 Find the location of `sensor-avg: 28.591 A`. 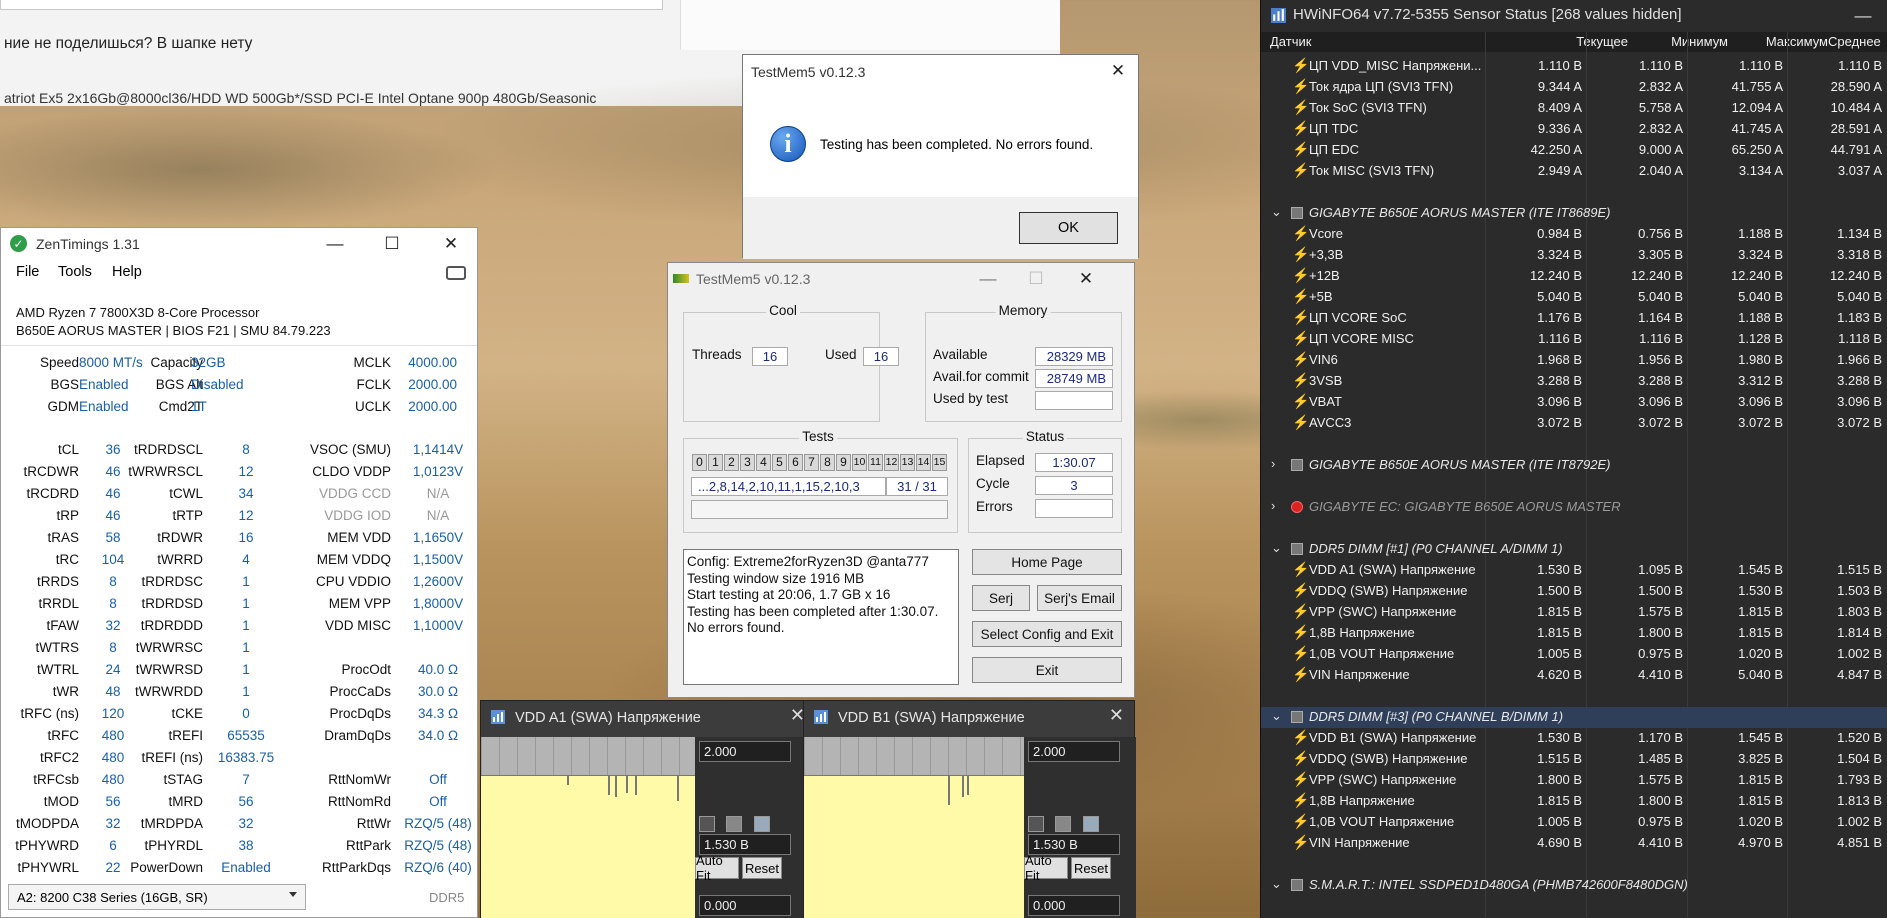

sensor-avg: 28.591 A is located at coordinates (1856, 128).